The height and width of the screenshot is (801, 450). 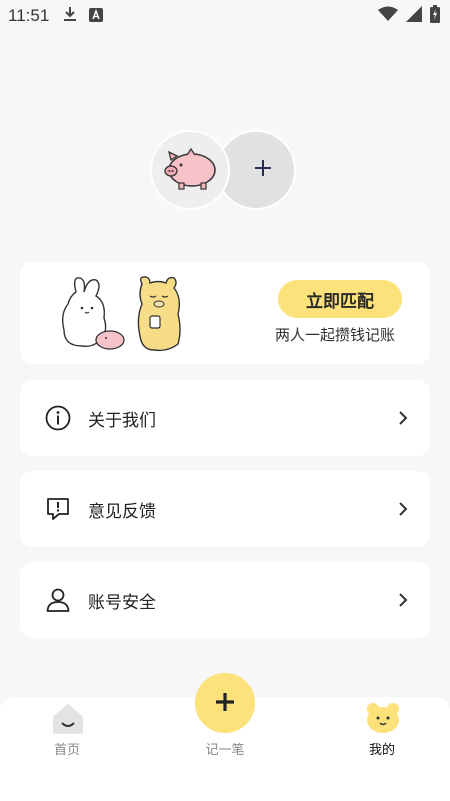 I want to click on my-avatar, so click(x=190, y=170).